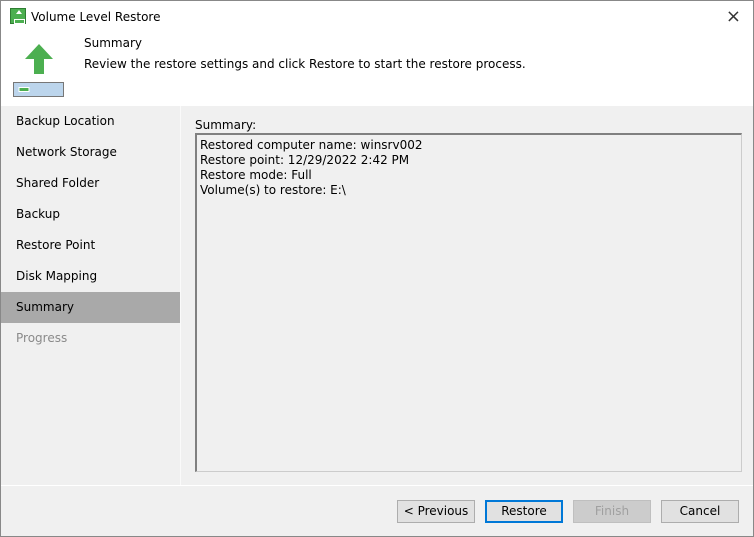  What do you see at coordinates (90, 276) in the screenshot?
I see `nav-disk-mapping: Disk Mapping` at bounding box center [90, 276].